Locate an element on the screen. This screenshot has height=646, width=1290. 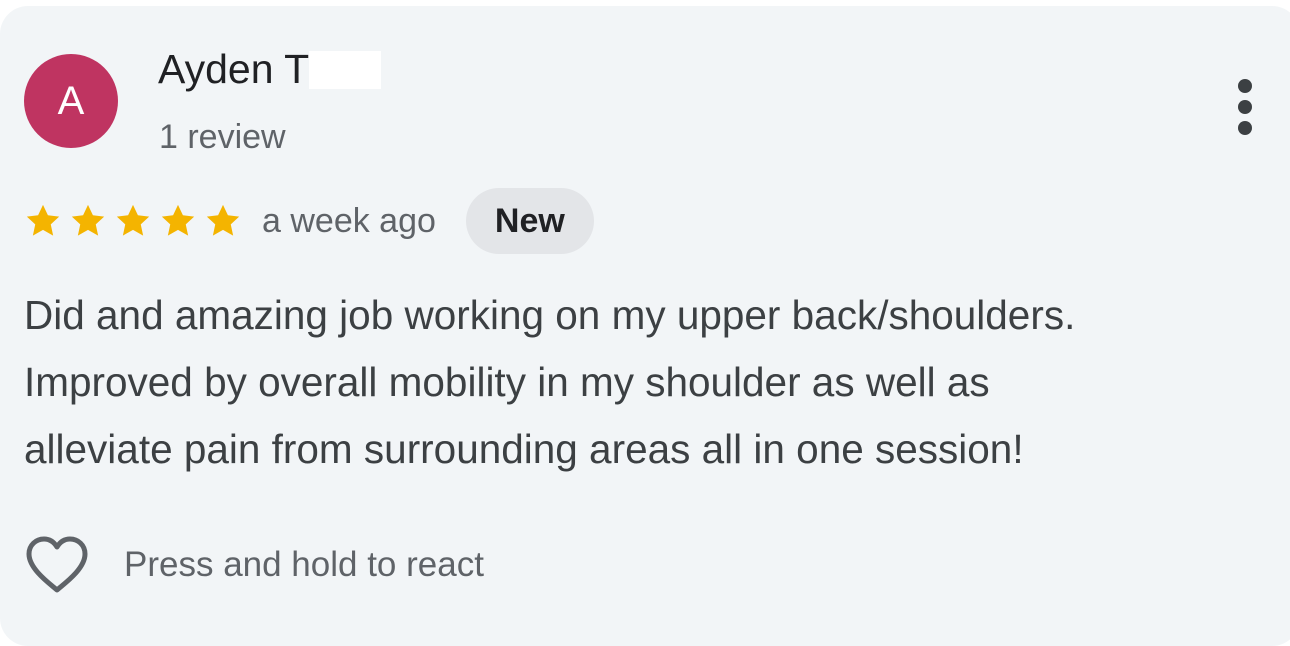
author-name-row: Ayden T is located at coordinates (270, 69).